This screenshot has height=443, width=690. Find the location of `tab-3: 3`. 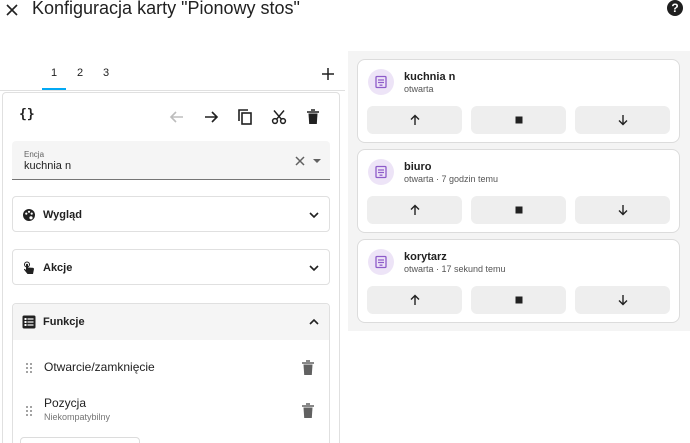

tab-3: 3 is located at coordinates (106, 77).